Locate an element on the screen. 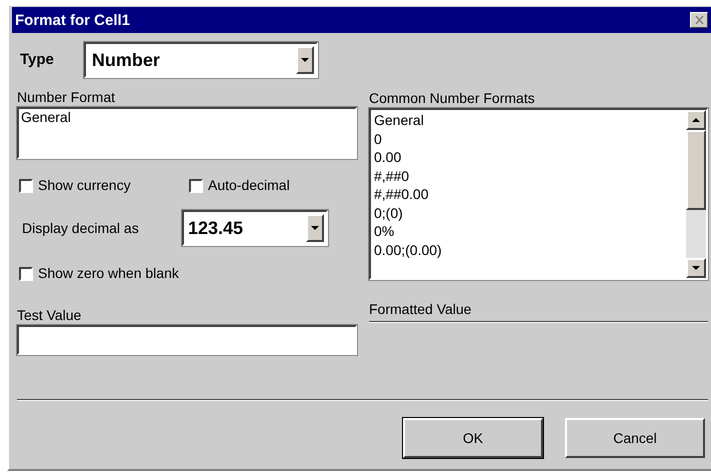 This screenshot has height=473, width=711. list-item: 0.00 is located at coordinates (387, 157).